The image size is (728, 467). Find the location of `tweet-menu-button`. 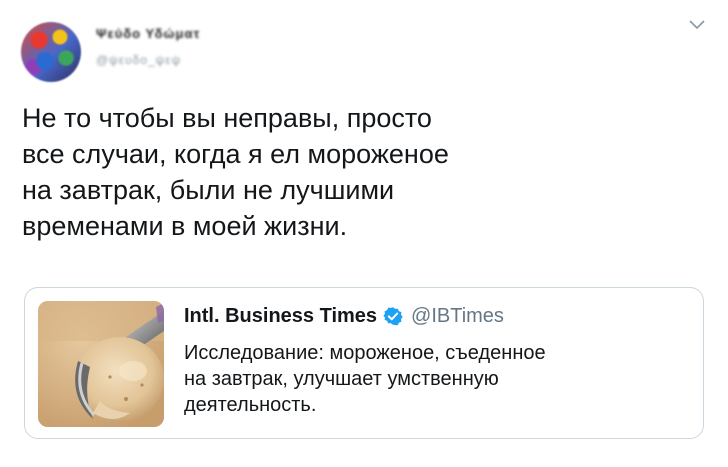

tweet-menu-button is located at coordinates (697, 25).